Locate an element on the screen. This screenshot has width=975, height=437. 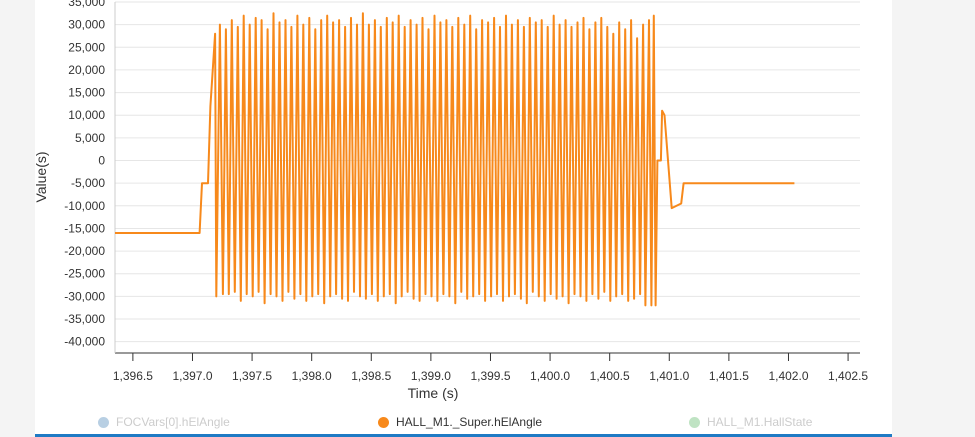
legend-item-hall-hallstate: HALL_M1.HallState is located at coordinates (750, 422).